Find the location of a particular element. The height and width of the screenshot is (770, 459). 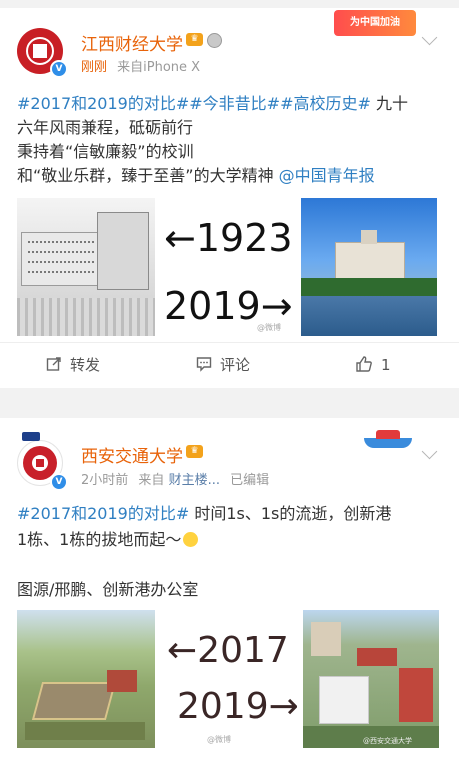

username: 西安交通大学 is located at coordinates (132, 454).